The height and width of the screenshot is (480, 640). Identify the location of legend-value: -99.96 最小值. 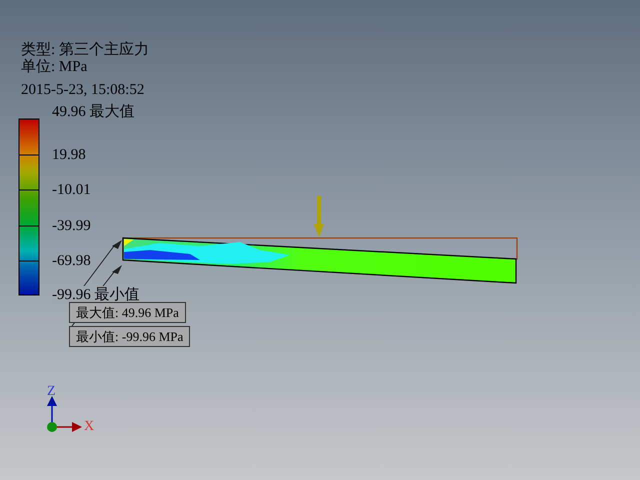
(96, 295).